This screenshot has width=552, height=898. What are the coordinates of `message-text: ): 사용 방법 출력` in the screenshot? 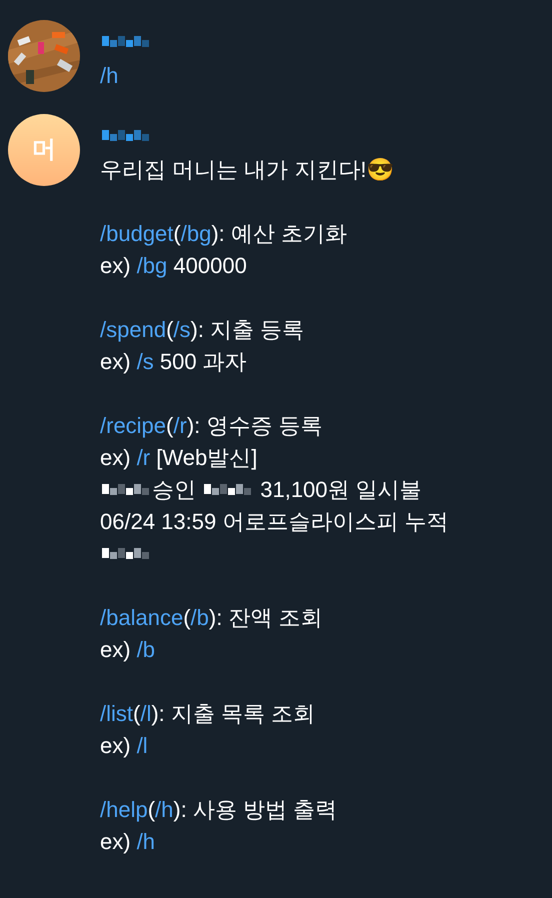 It's located at (255, 810).